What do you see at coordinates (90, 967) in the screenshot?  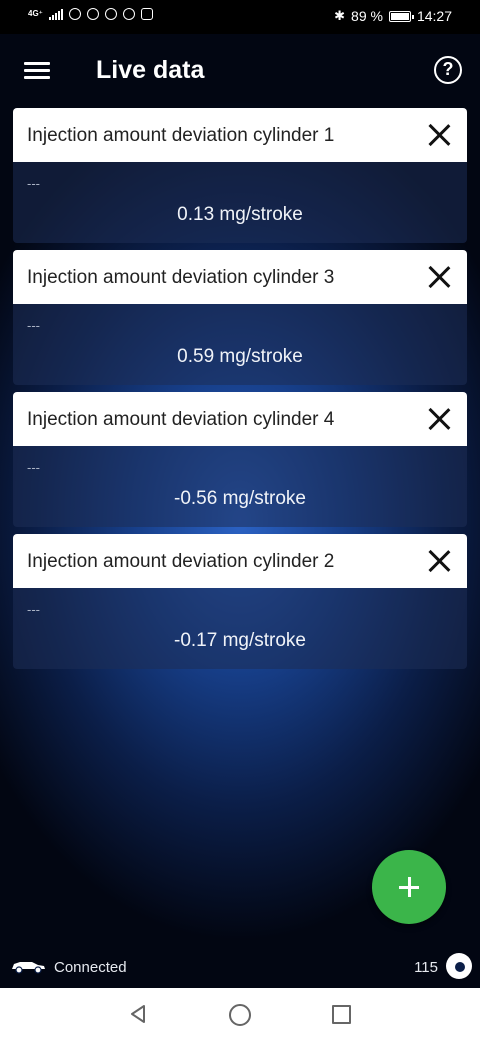 I see `connection-status: Connected` at bounding box center [90, 967].